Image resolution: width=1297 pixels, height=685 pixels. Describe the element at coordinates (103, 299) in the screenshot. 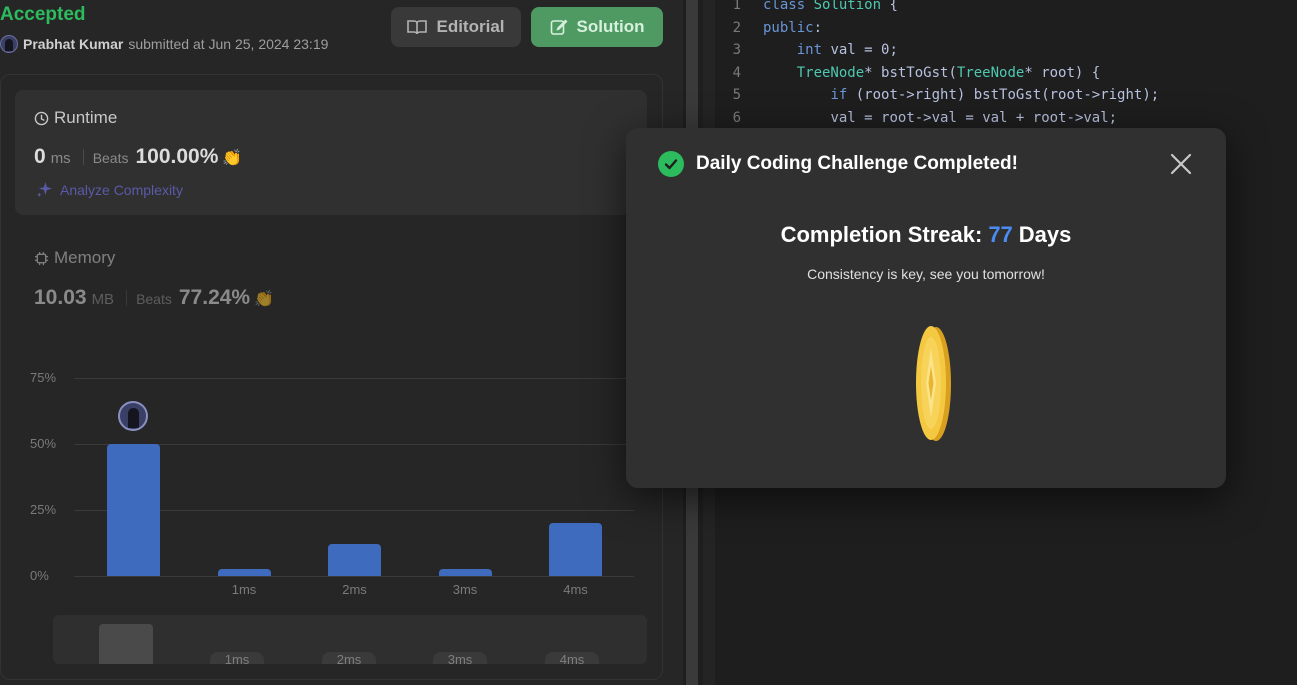

I see `memory-unit: MB` at that location.